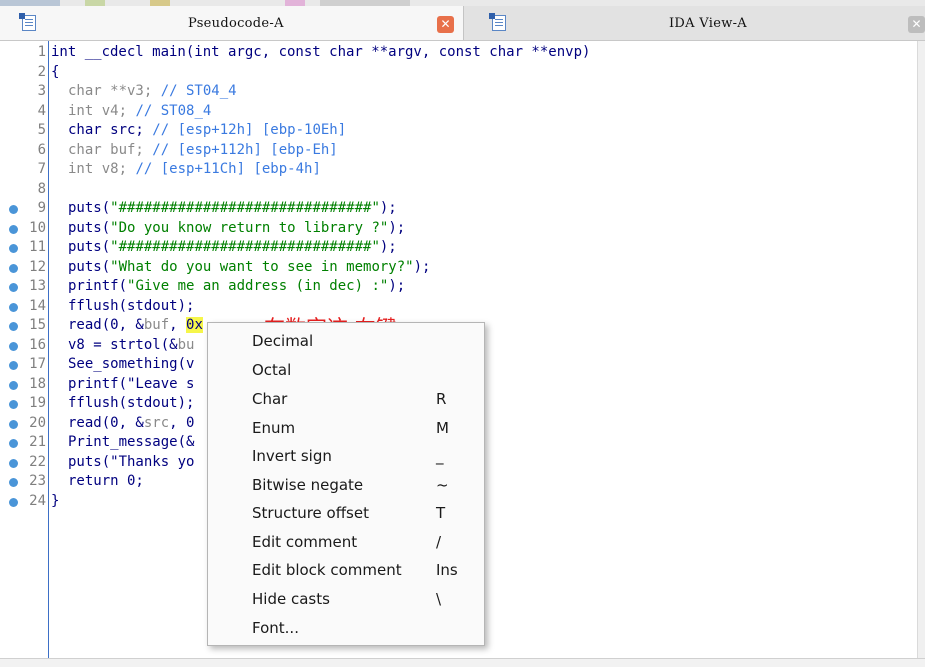 The image size is (925, 667). What do you see at coordinates (41, 52) in the screenshot?
I see `line-number: 1` at bounding box center [41, 52].